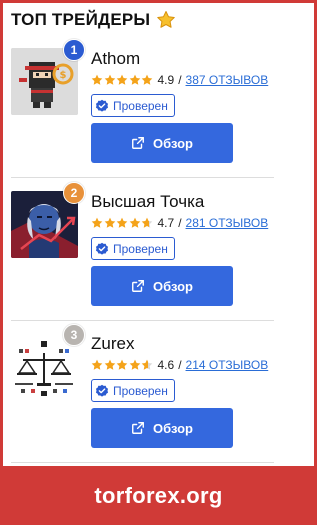  Describe the element at coordinates (74, 193) in the screenshot. I see `rank-badge: 2` at that location.